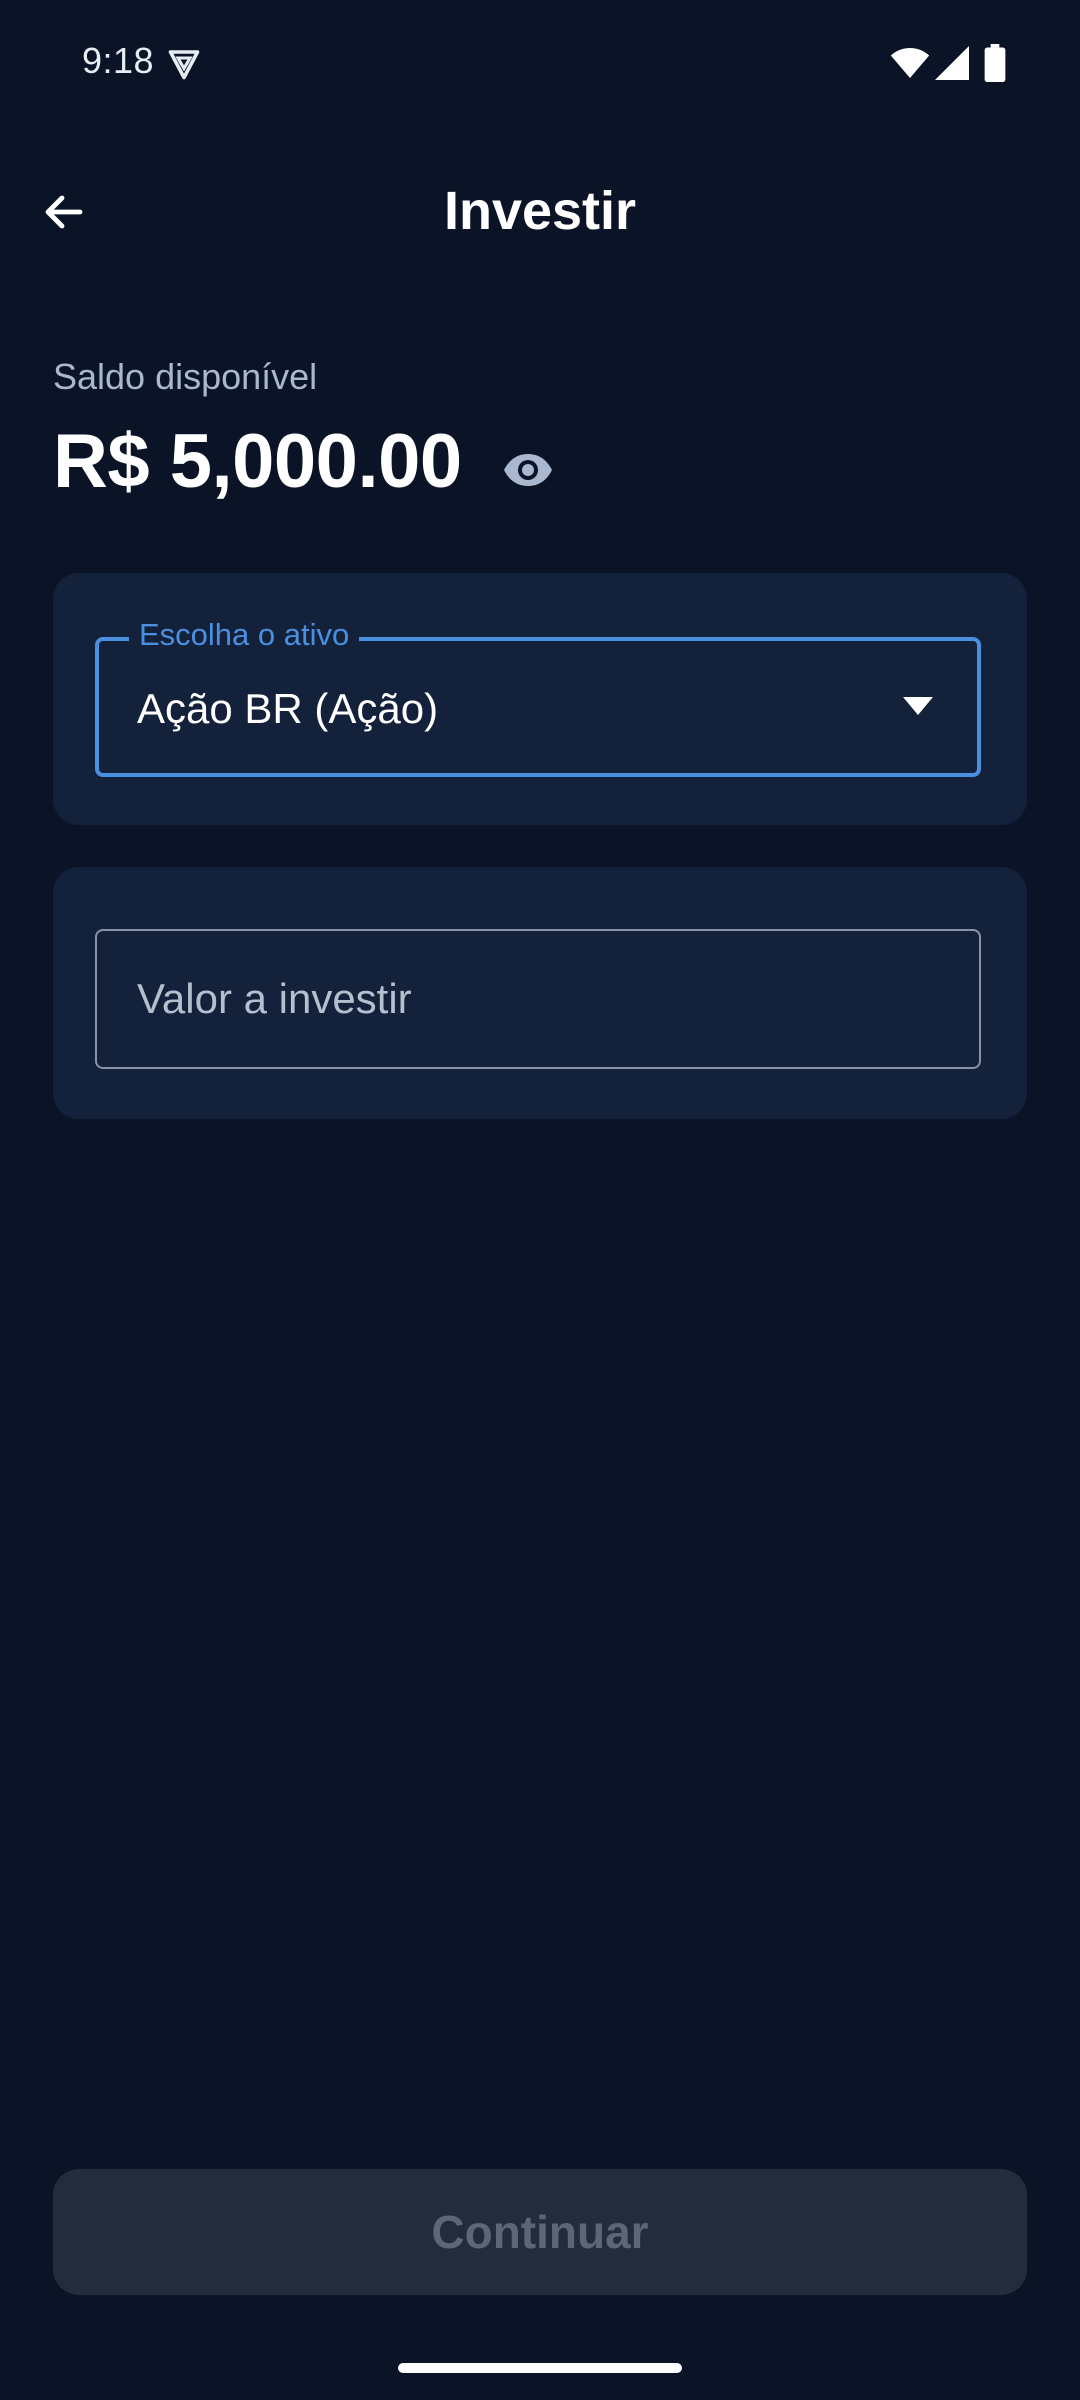 Image resolution: width=1080 pixels, height=2400 pixels. I want to click on asset-select: Escolha o ativo Ação BR (Ação), so click(538, 697).